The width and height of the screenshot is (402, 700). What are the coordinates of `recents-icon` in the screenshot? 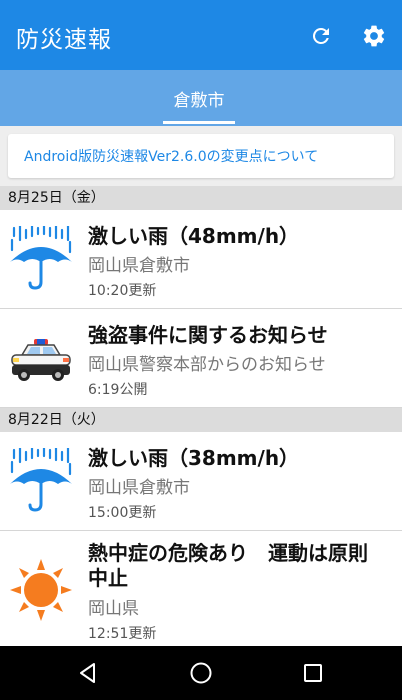 It's located at (313, 673).